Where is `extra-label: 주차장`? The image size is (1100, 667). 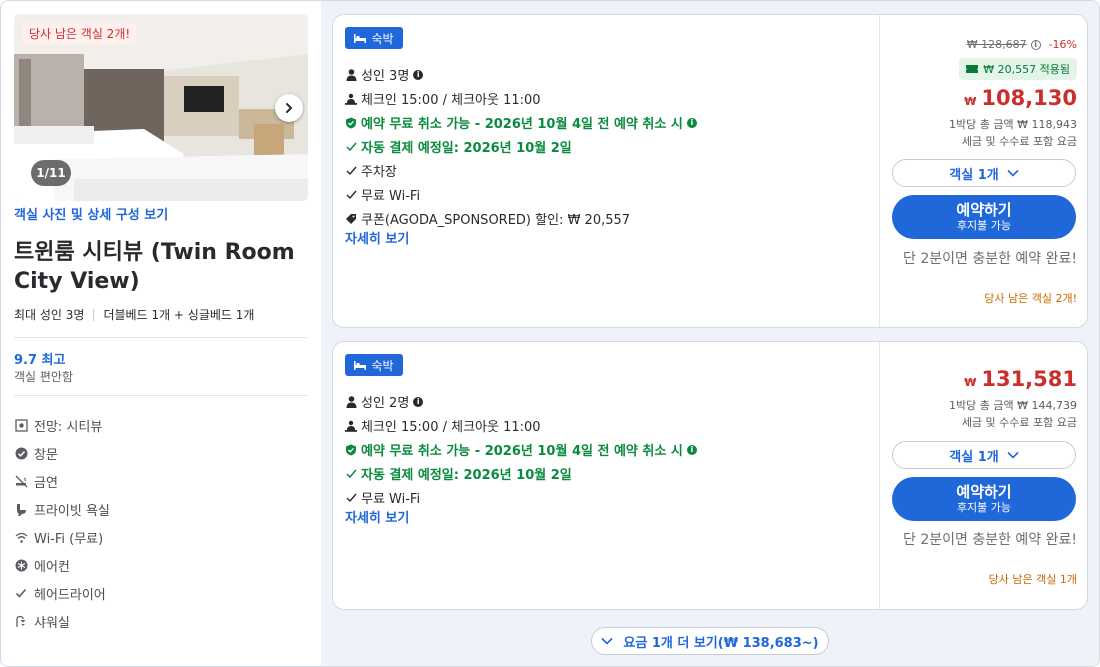
extra-label: 주차장 is located at coordinates (379, 172).